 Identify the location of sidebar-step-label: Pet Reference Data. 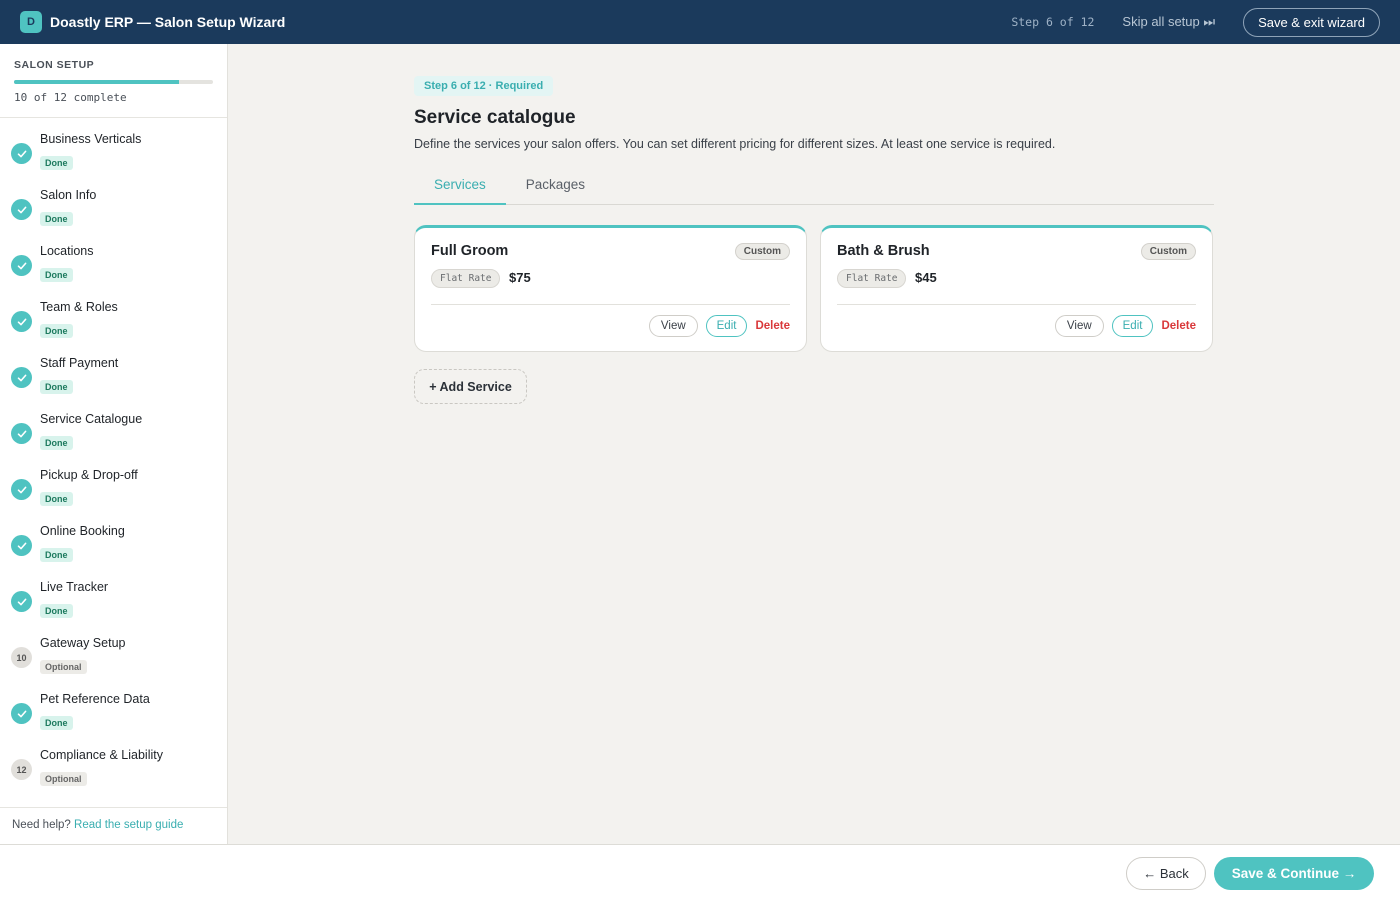
(95, 699).